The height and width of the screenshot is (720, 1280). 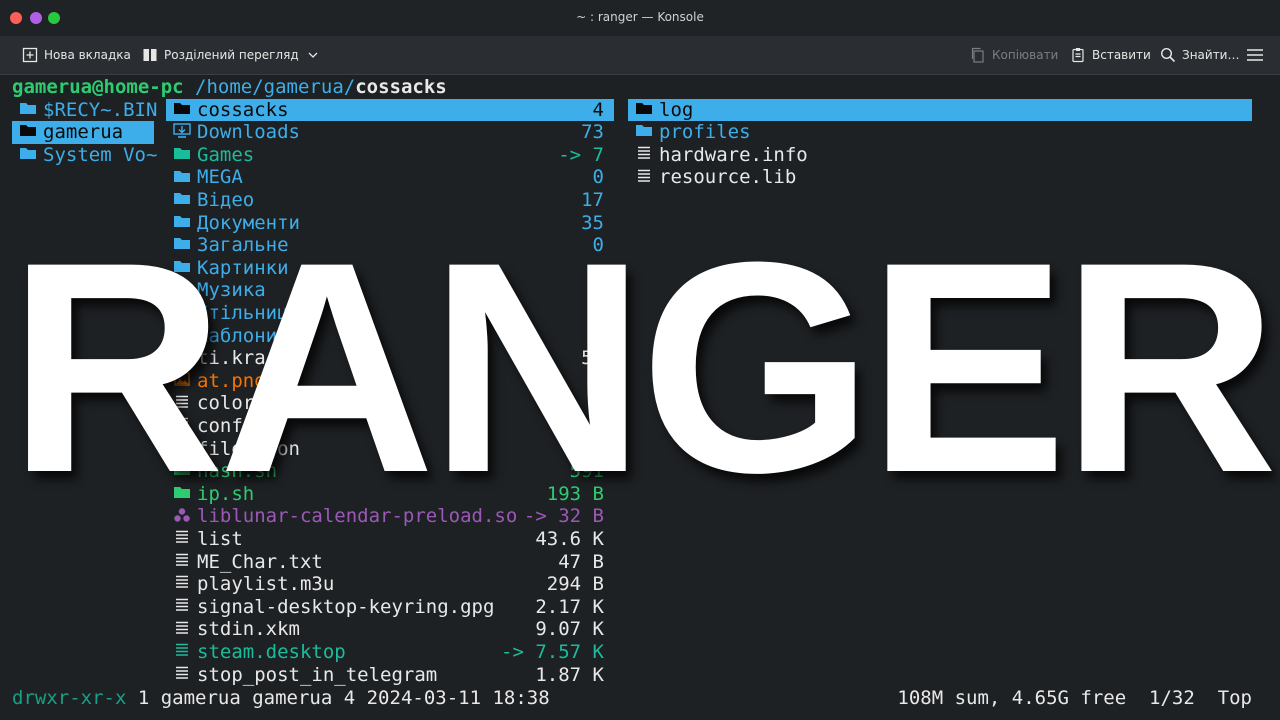 What do you see at coordinates (317, 674) in the screenshot?
I see `item-name: stop_post_in_telegram` at bounding box center [317, 674].